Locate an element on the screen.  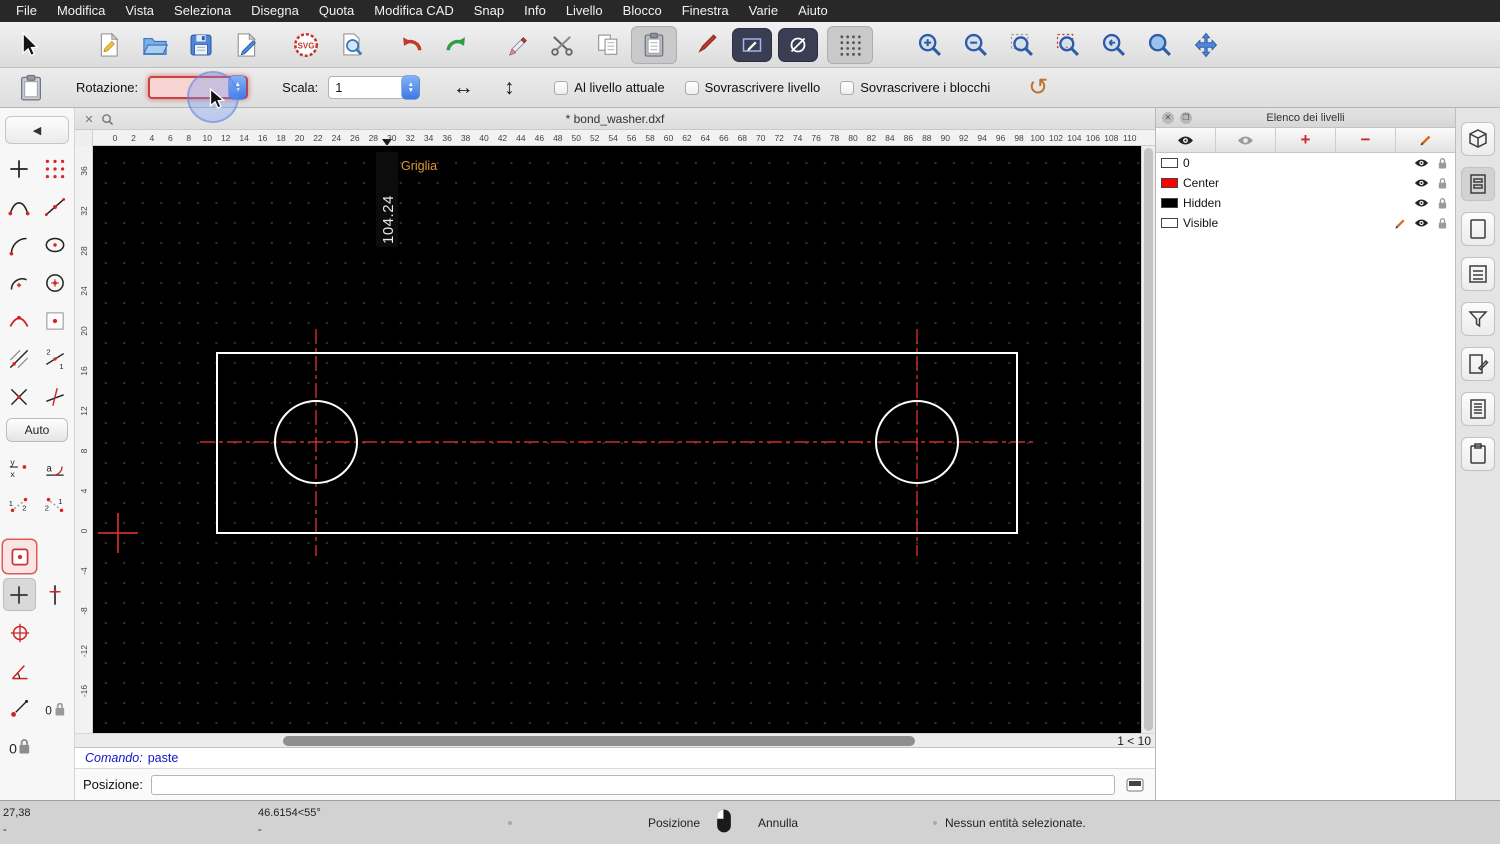
menu-seleziona: Seleziona is located at coordinates (202, 11).